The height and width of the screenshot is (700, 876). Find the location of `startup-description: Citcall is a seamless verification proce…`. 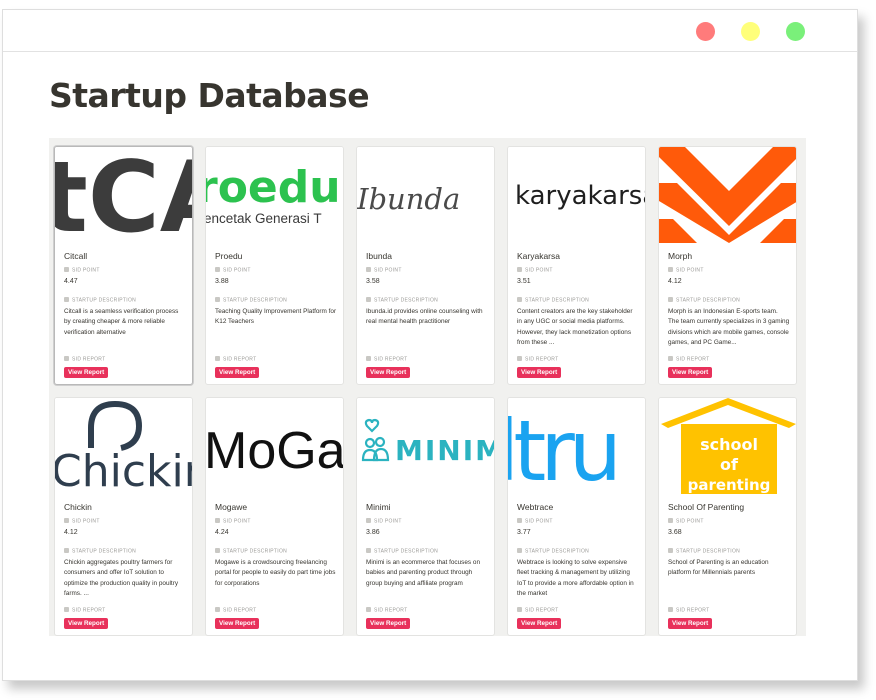

startup-description: Citcall is a seamless verification proce… is located at coordinates (121, 322).